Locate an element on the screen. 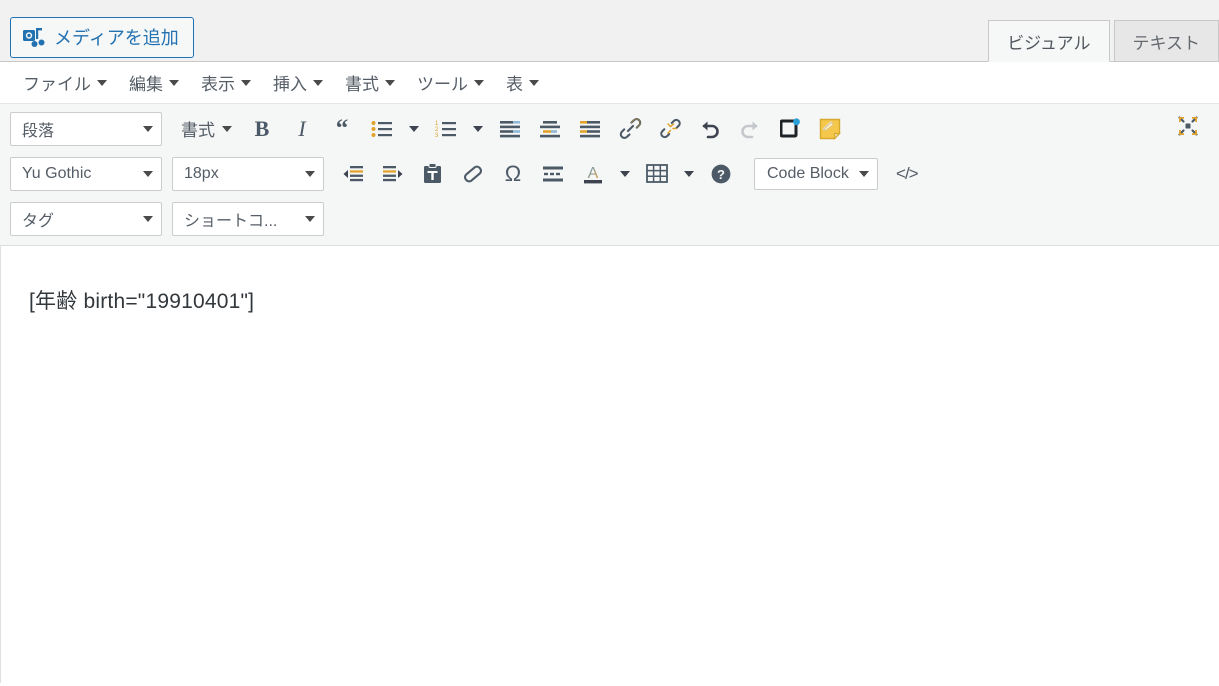 The height and width of the screenshot is (686, 1219). align-center-icon is located at coordinates (550, 129).